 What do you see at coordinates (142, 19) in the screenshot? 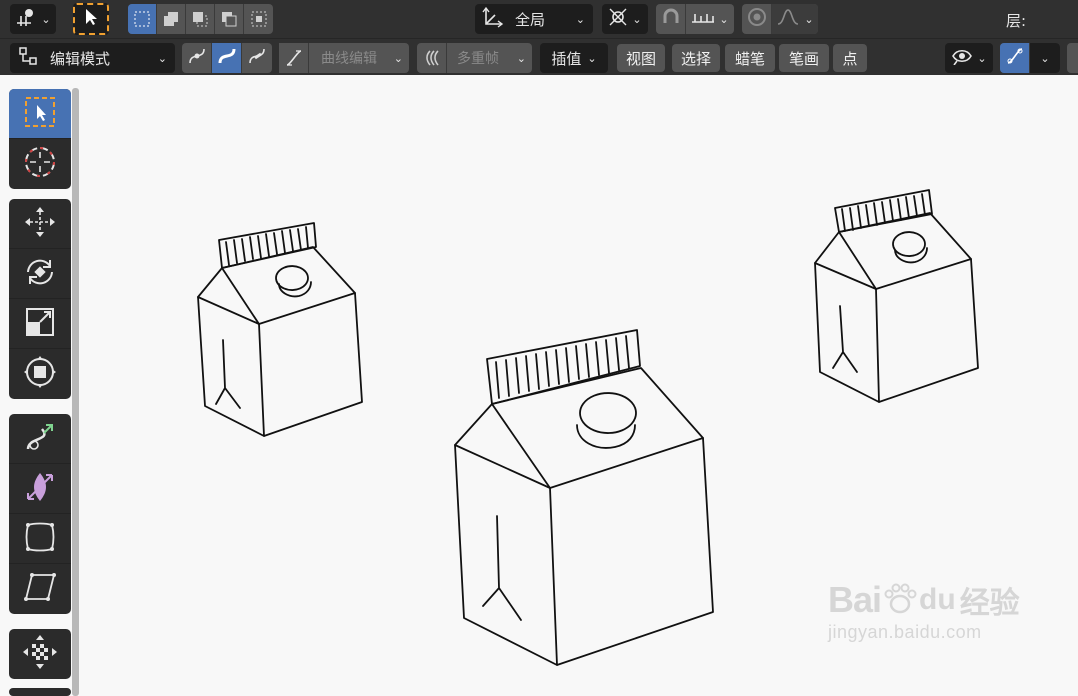
I see `select-mode-set` at bounding box center [142, 19].